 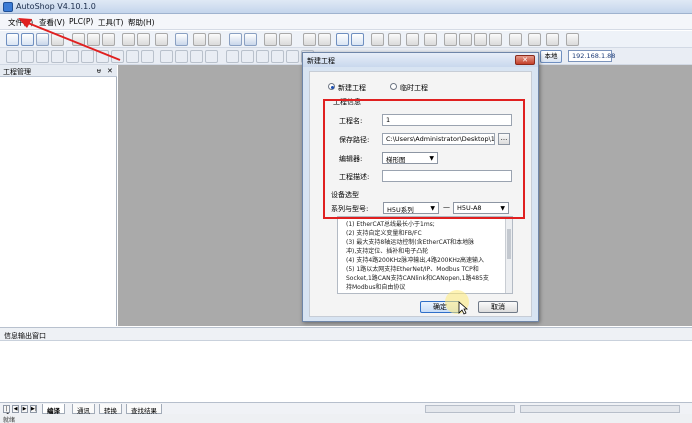 I want to click on window-split-icon, so click(x=250, y=39).